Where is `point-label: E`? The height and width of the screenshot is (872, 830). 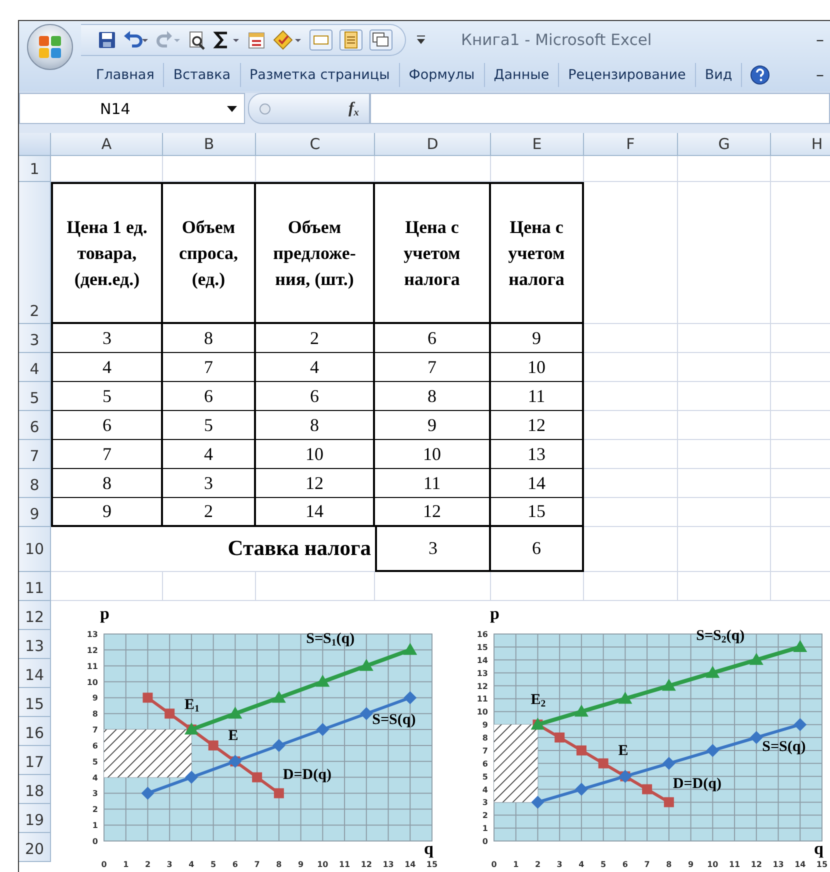 point-label: E is located at coordinates (623, 752).